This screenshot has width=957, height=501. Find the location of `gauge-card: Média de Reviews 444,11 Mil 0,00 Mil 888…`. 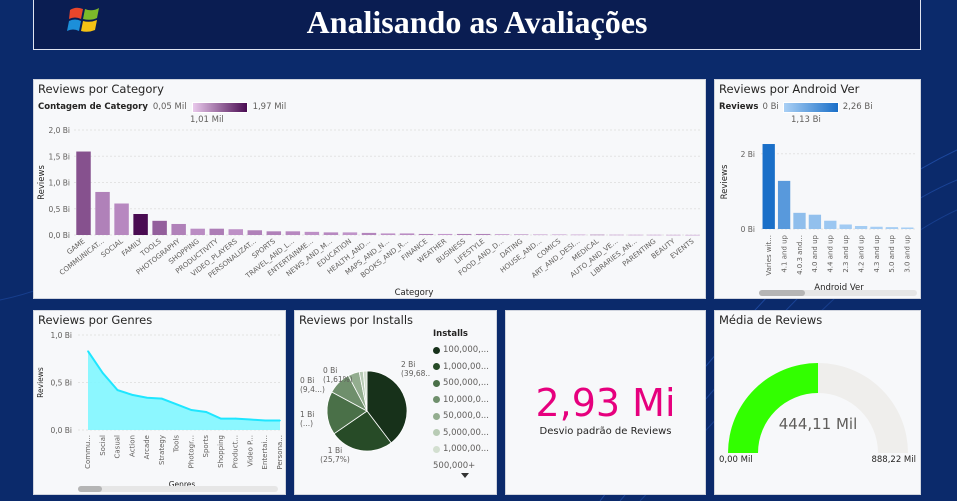

gauge-card: Média de Reviews 444,11 Mil 0,00 Mil 888… is located at coordinates (817, 402).